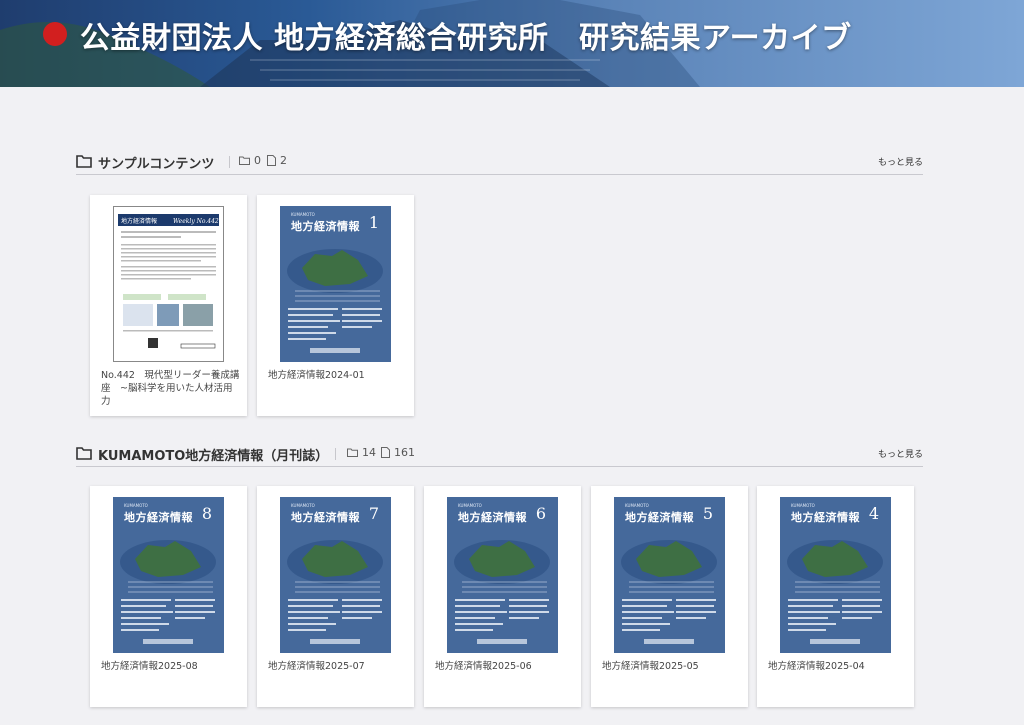 The width and height of the screenshot is (1024, 725). Describe the element at coordinates (466, 38) in the screenshot. I see `banner-title: 公益財団法人 地方経済総合研究所 研究結果アーカイブ` at that location.